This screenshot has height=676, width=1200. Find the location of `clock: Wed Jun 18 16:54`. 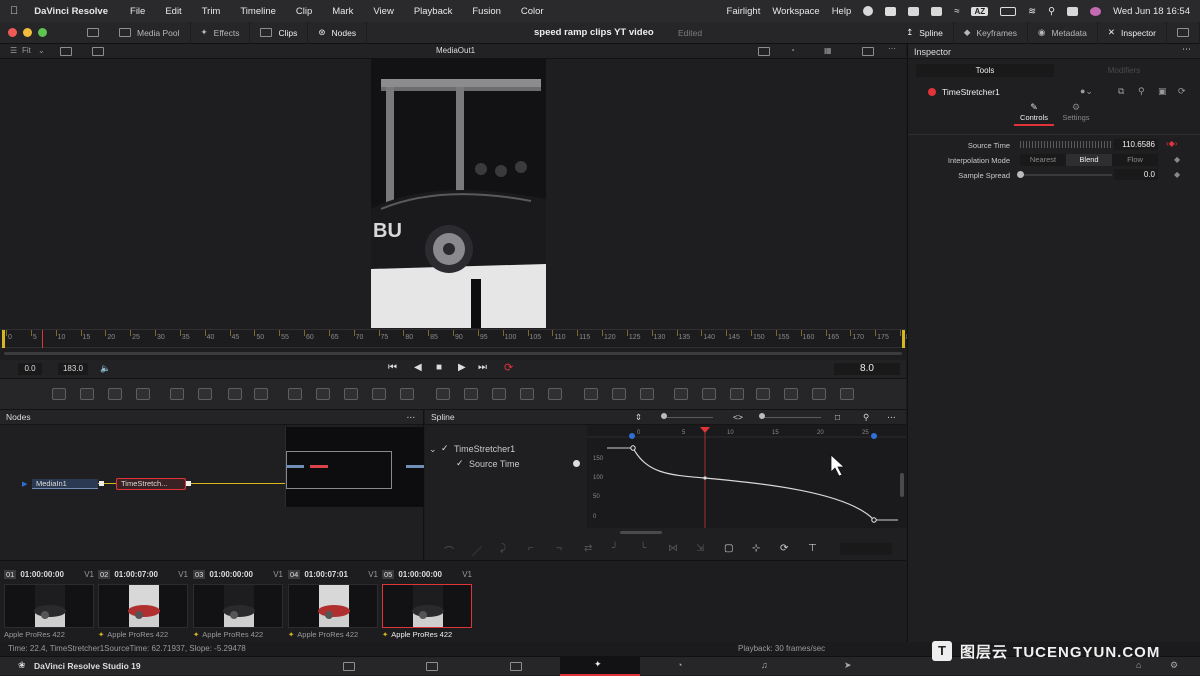

clock: Wed Jun 18 16:54 is located at coordinates (1151, 11).